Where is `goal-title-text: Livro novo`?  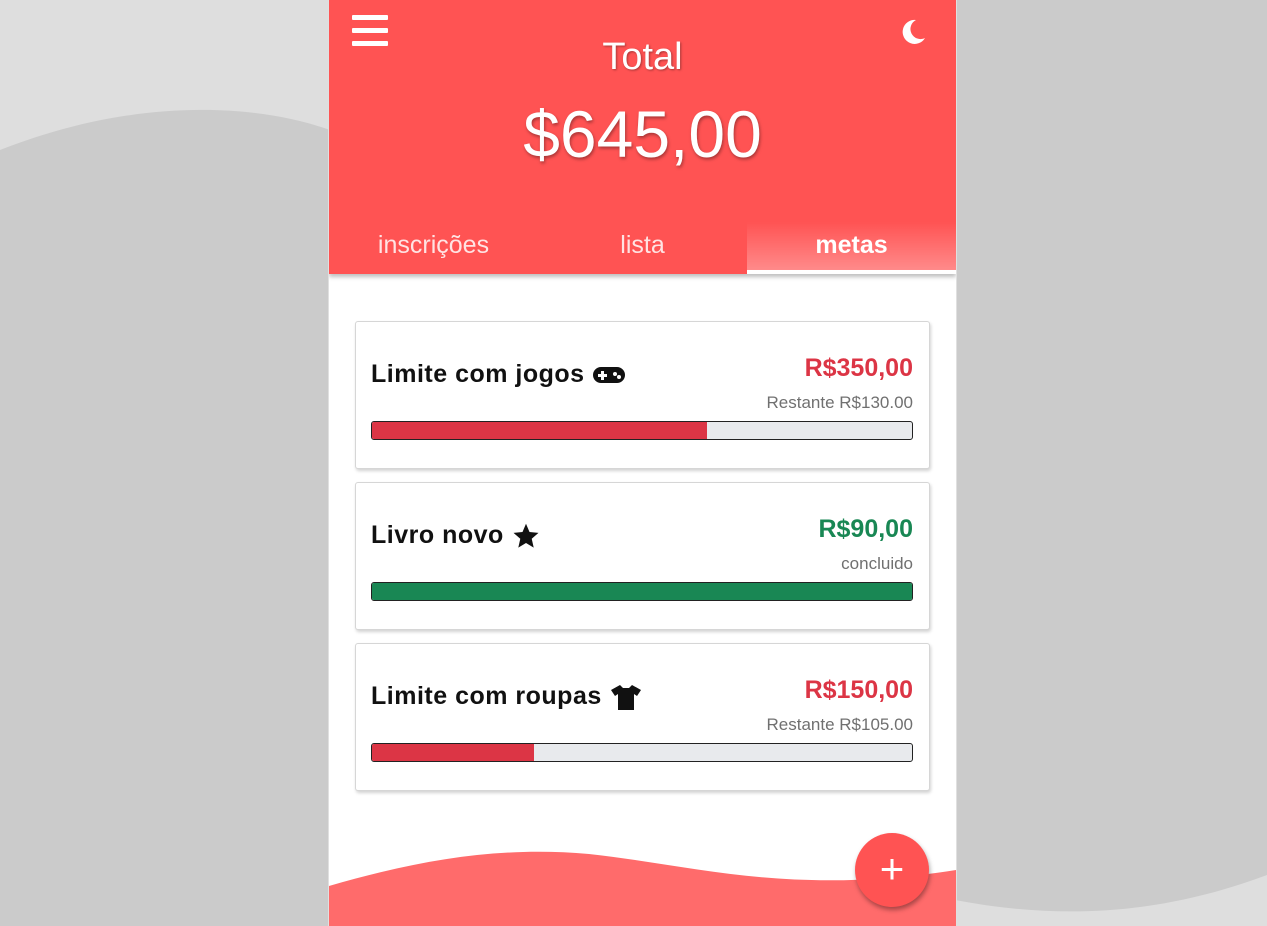
goal-title-text: Livro novo is located at coordinates (437, 535).